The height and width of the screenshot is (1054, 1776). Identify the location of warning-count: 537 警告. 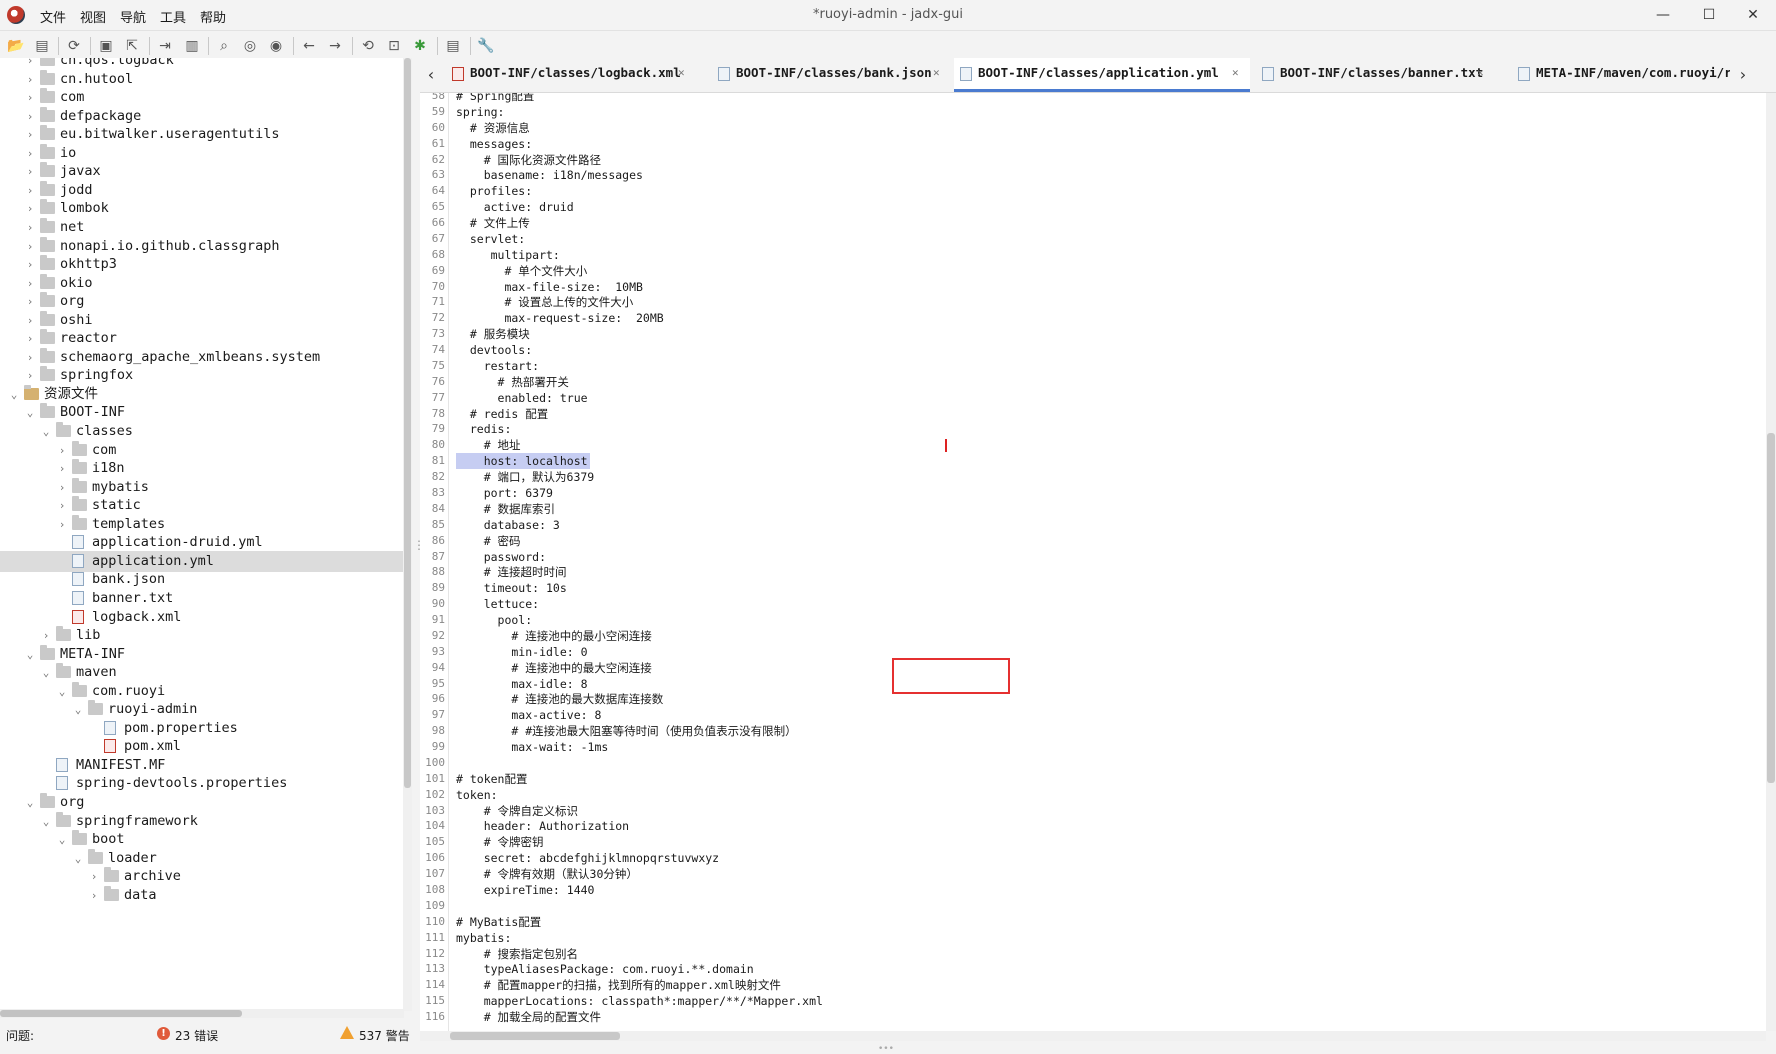
(384, 1035).